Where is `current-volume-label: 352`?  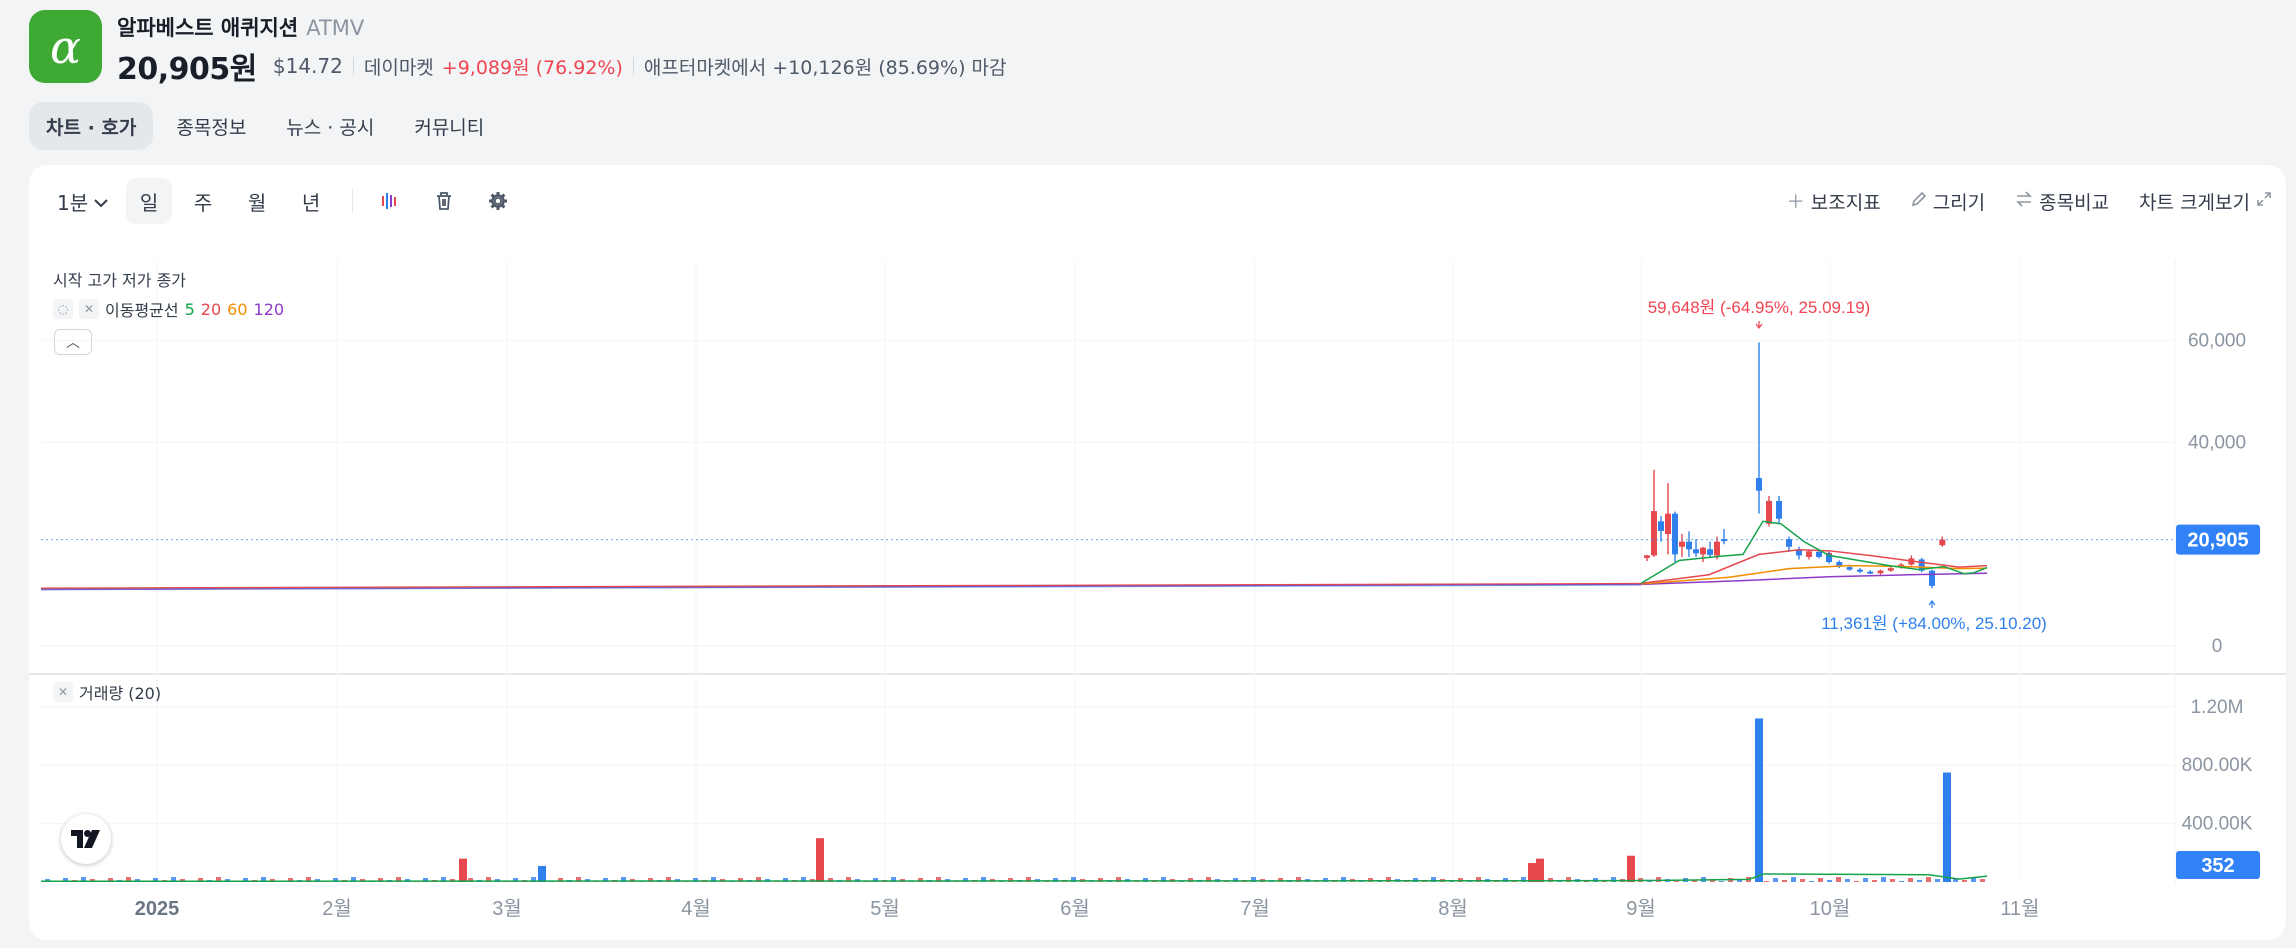
current-volume-label: 352 is located at coordinates (2217, 866).